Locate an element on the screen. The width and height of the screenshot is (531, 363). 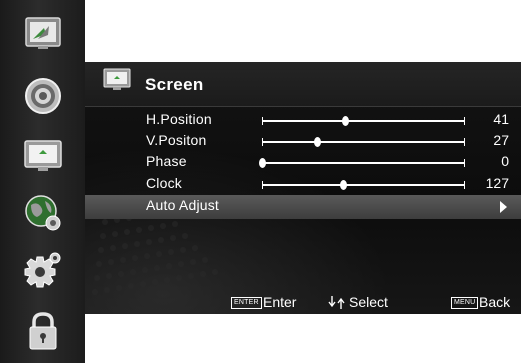
sidebar-item-options is located at coordinates (43, 270).